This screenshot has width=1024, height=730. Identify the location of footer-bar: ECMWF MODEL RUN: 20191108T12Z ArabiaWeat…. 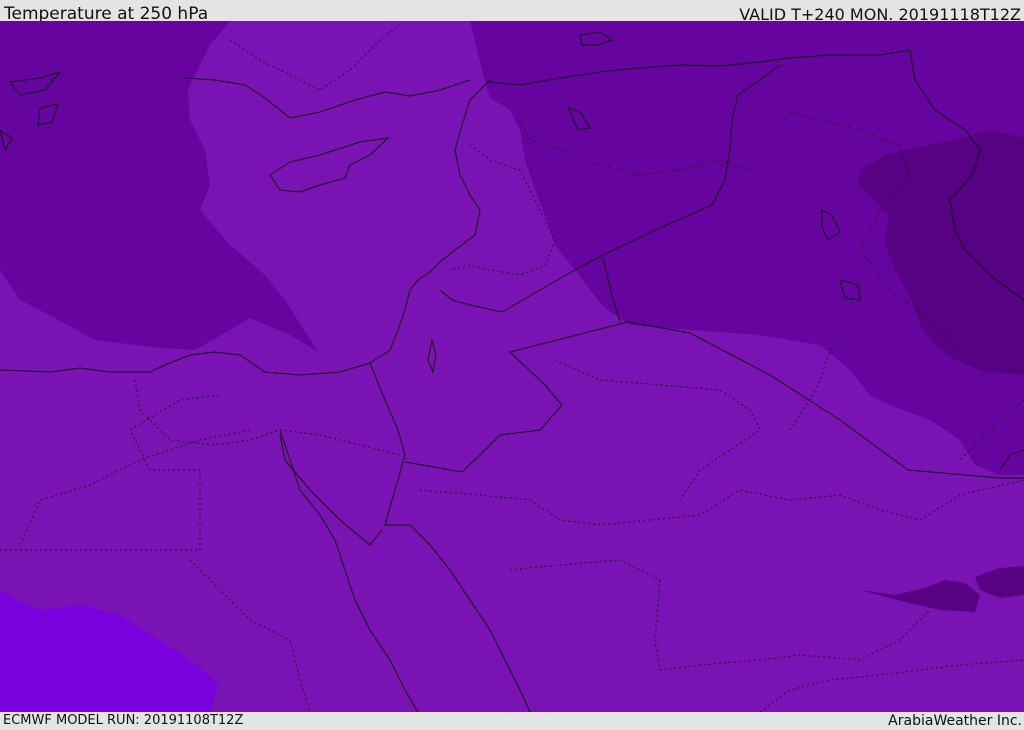
(512, 720).